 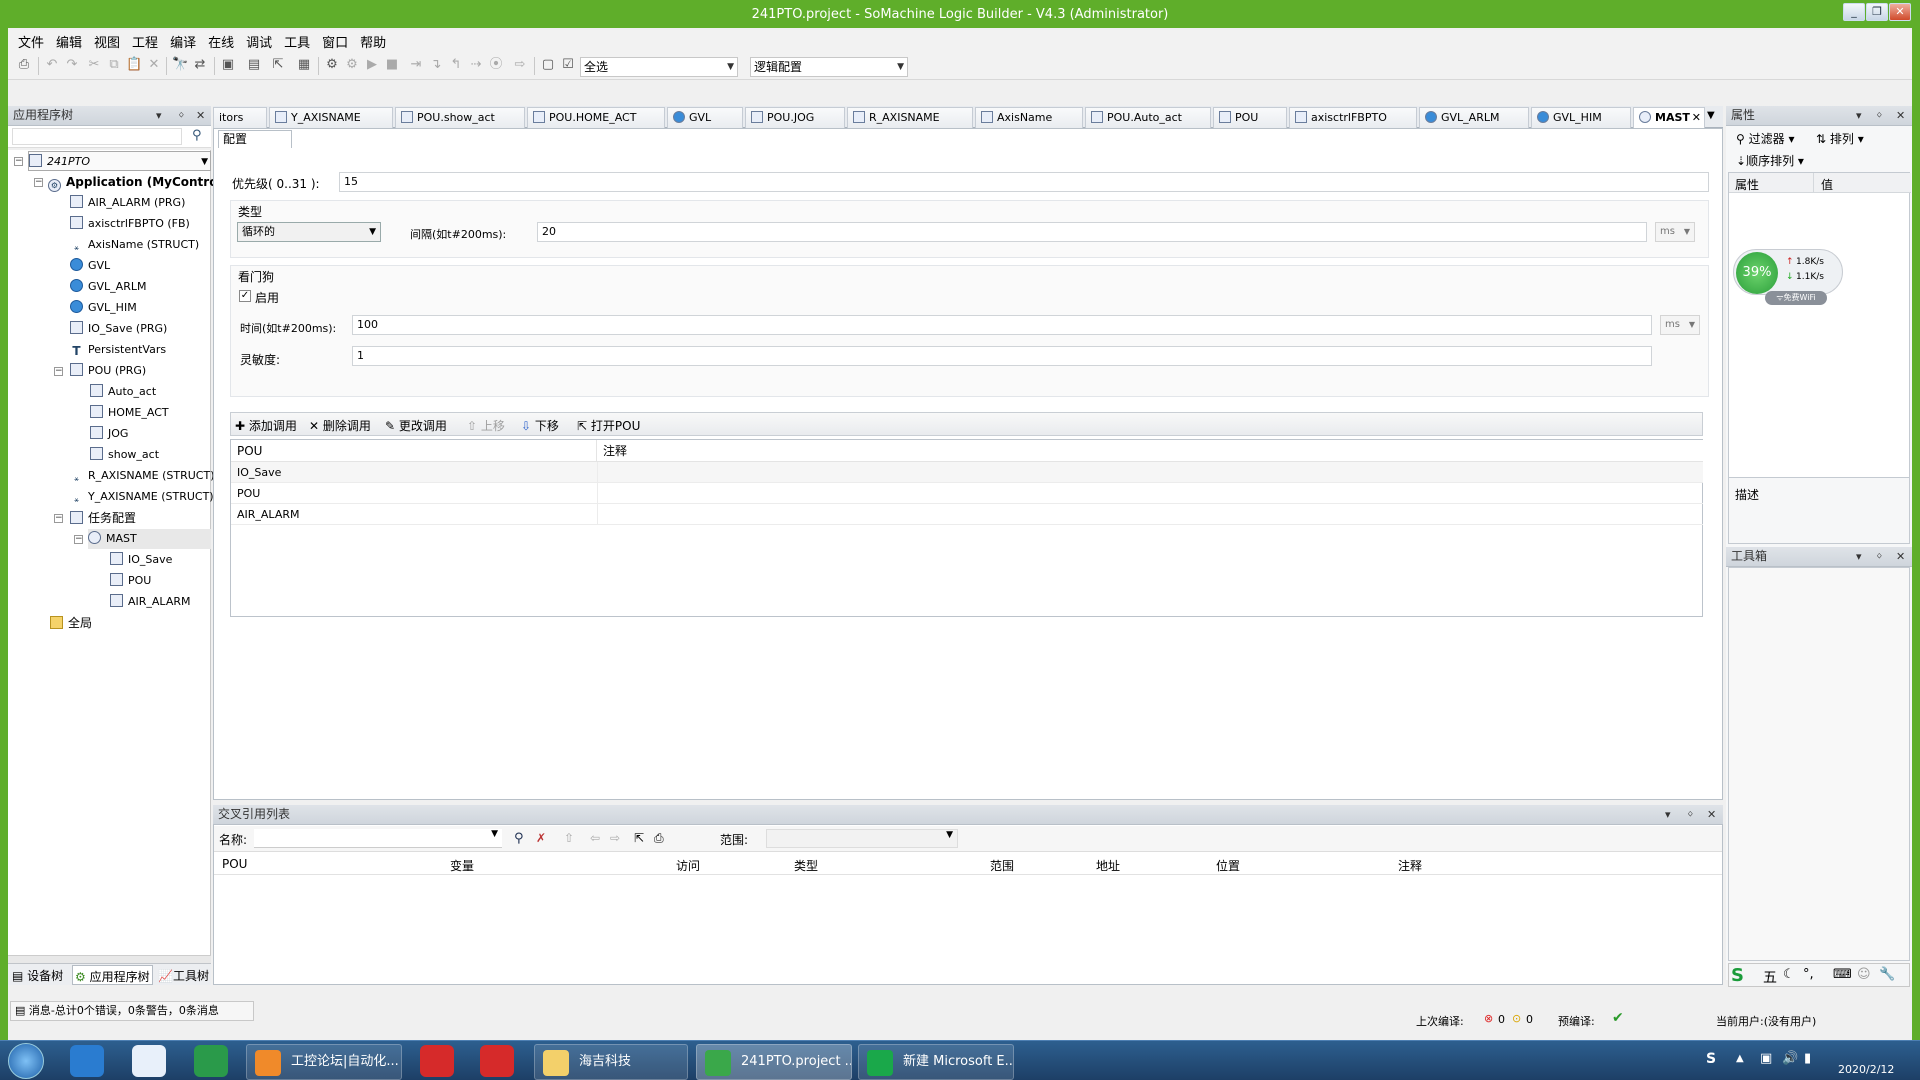 What do you see at coordinates (1002, 356) in the screenshot?
I see `sensitivity-input: 1` at bounding box center [1002, 356].